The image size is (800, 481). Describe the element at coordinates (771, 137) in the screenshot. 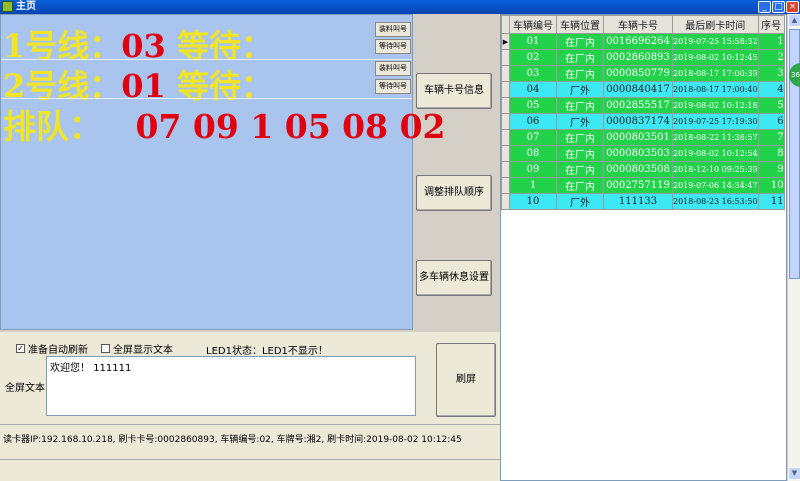

I see `seq-cell: 7` at that location.